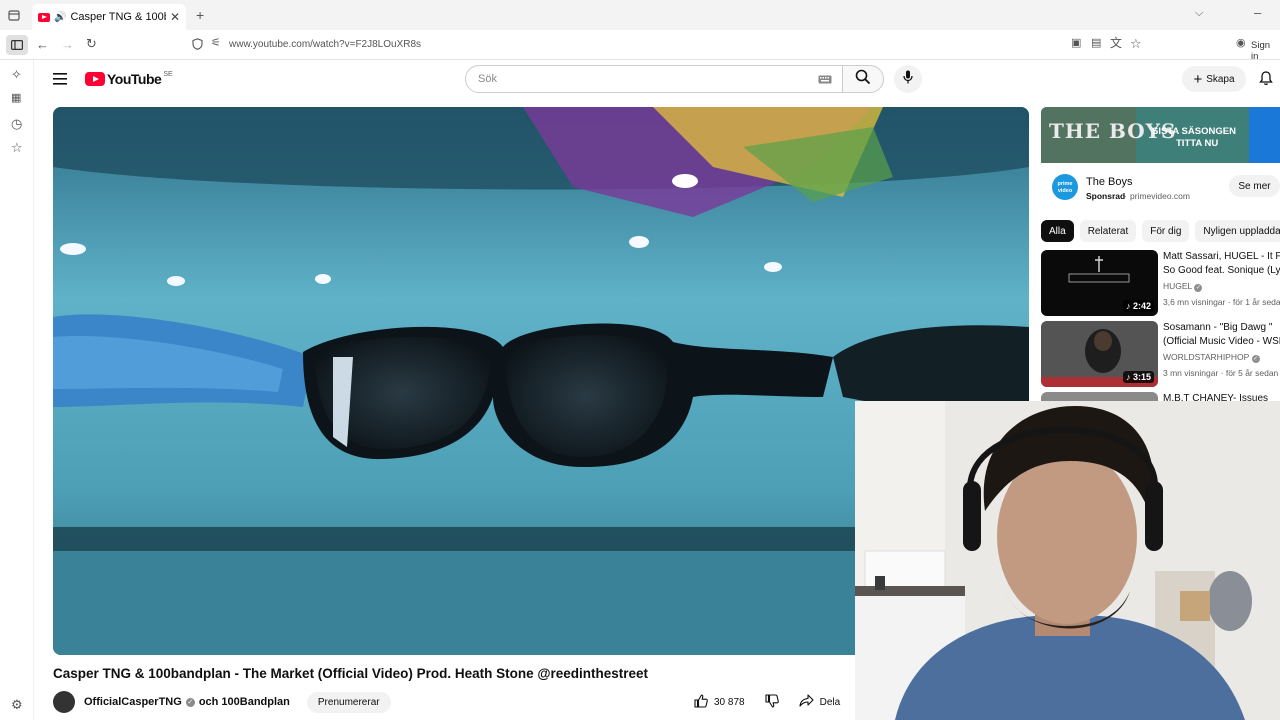  Describe the element at coordinates (1237, 231) in the screenshot. I see `chip-recently-uploaded: Nyligen uppladdat` at that location.